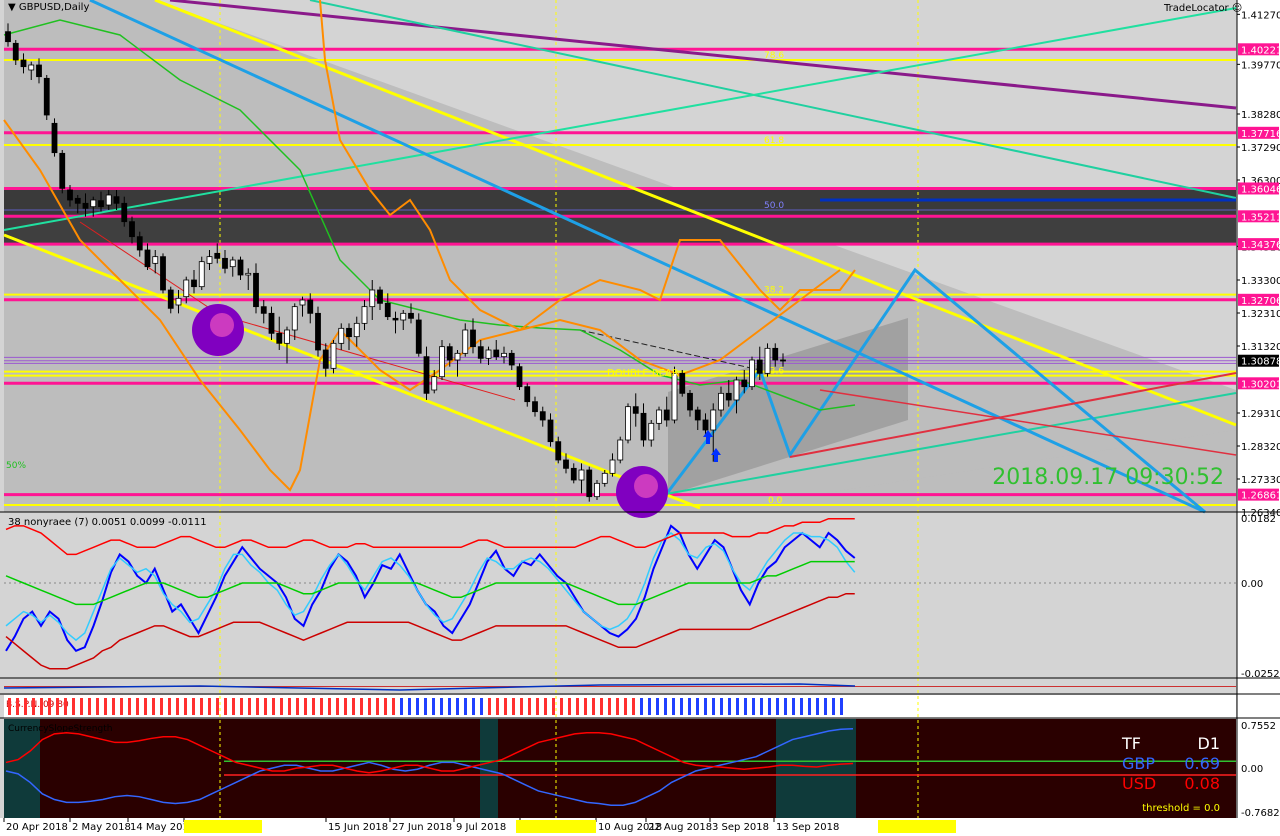 The width and height of the screenshot is (1280, 836). Describe the element at coordinates (643, 373) in the screenshot. I see `annotation-double-bear: DOUBLE BEAR` at that location.